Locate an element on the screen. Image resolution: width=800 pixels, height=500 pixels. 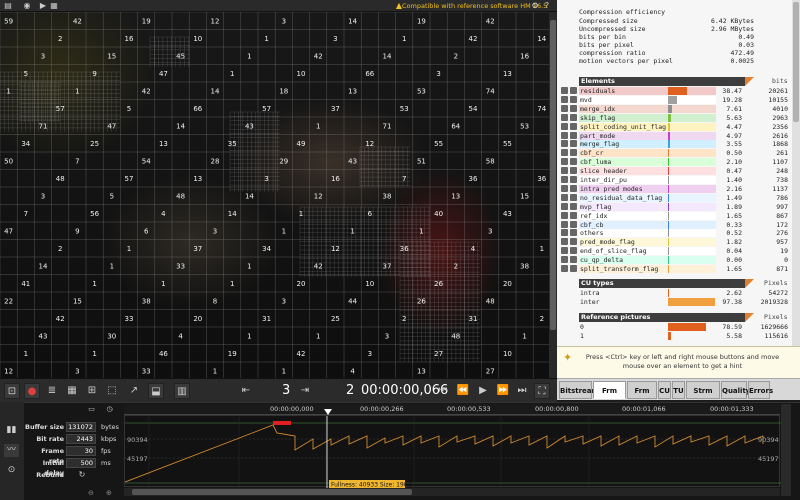
tab-strm-stats: Strm stats is located at coordinates (703, 397).